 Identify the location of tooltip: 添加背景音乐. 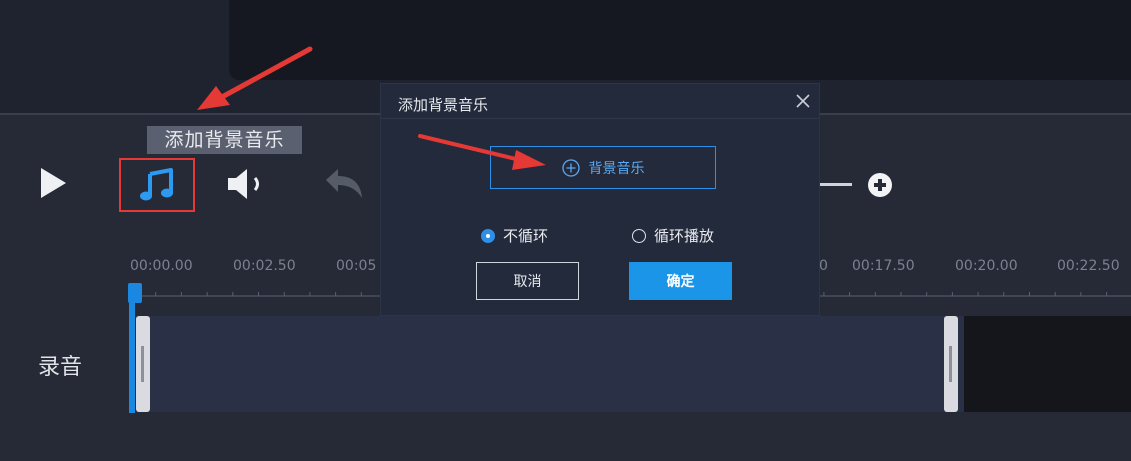
(224, 140).